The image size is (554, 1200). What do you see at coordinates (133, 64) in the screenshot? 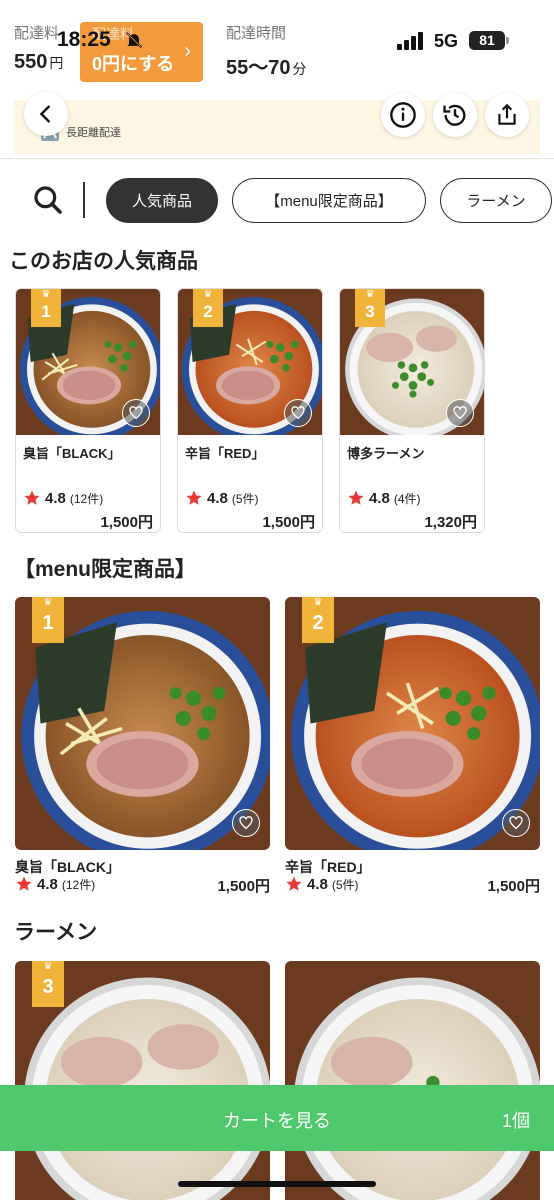
I see `promo-text: 0円にする` at bounding box center [133, 64].